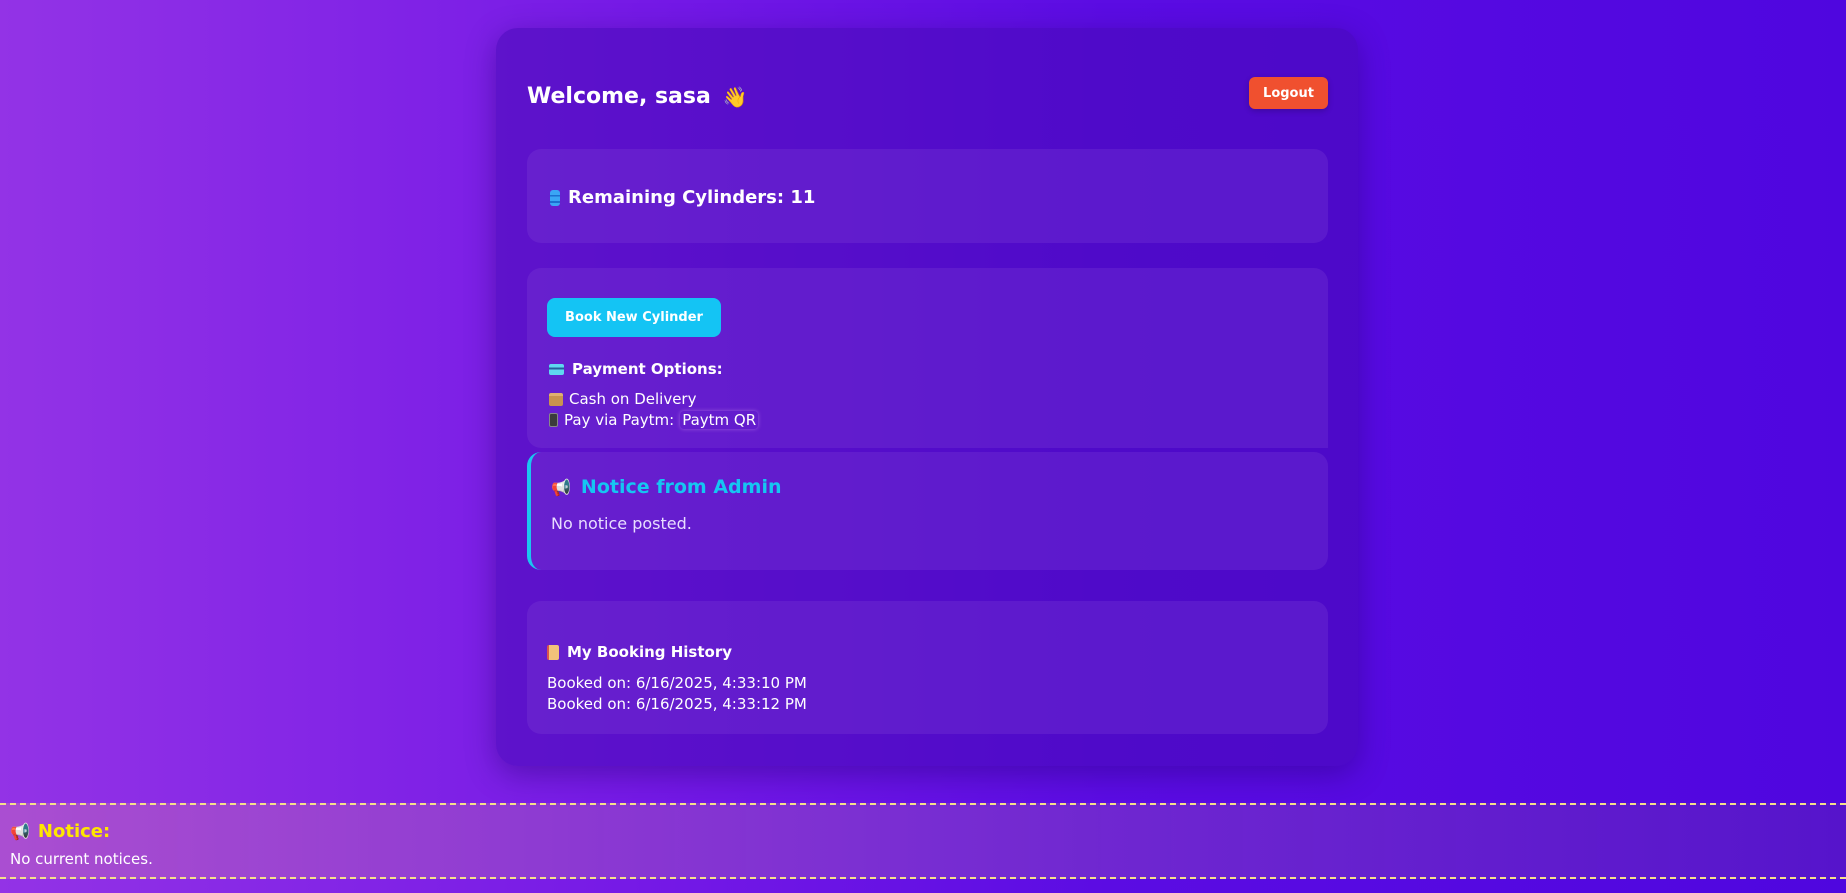  What do you see at coordinates (927, 511) in the screenshot?
I see `admin-notice-panel: 📢 Notice from Admin No notice posted.` at bounding box center [927, 511].